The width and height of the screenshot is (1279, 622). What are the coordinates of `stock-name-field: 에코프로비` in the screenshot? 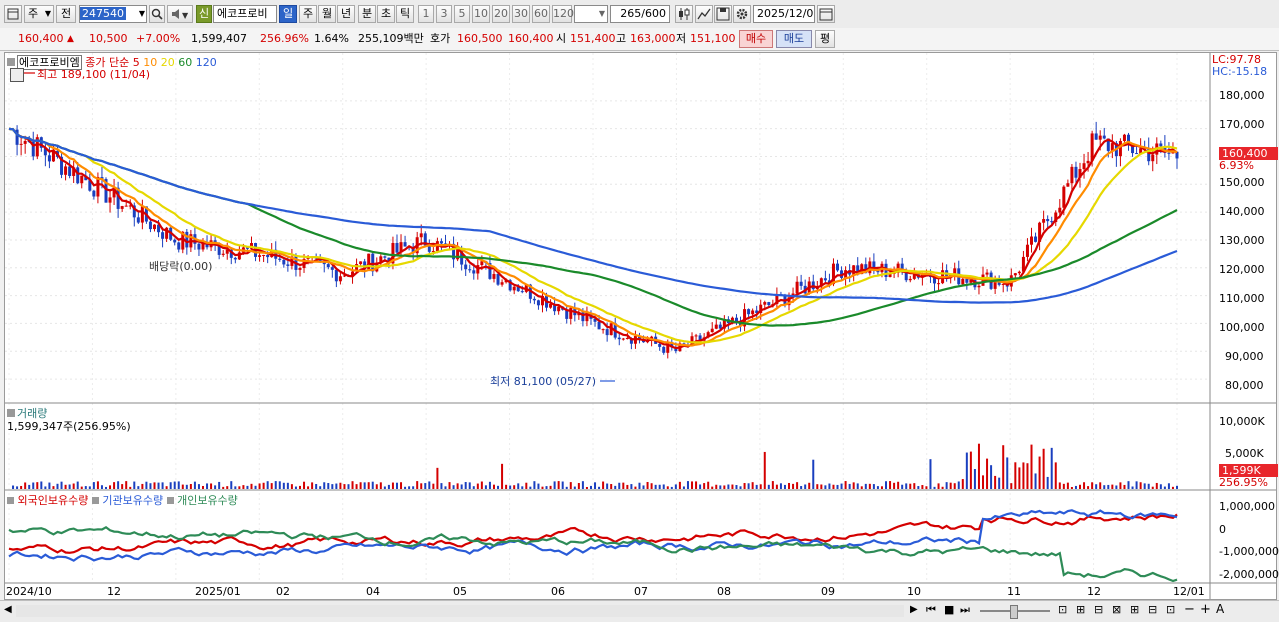 It's located at (245, 14).